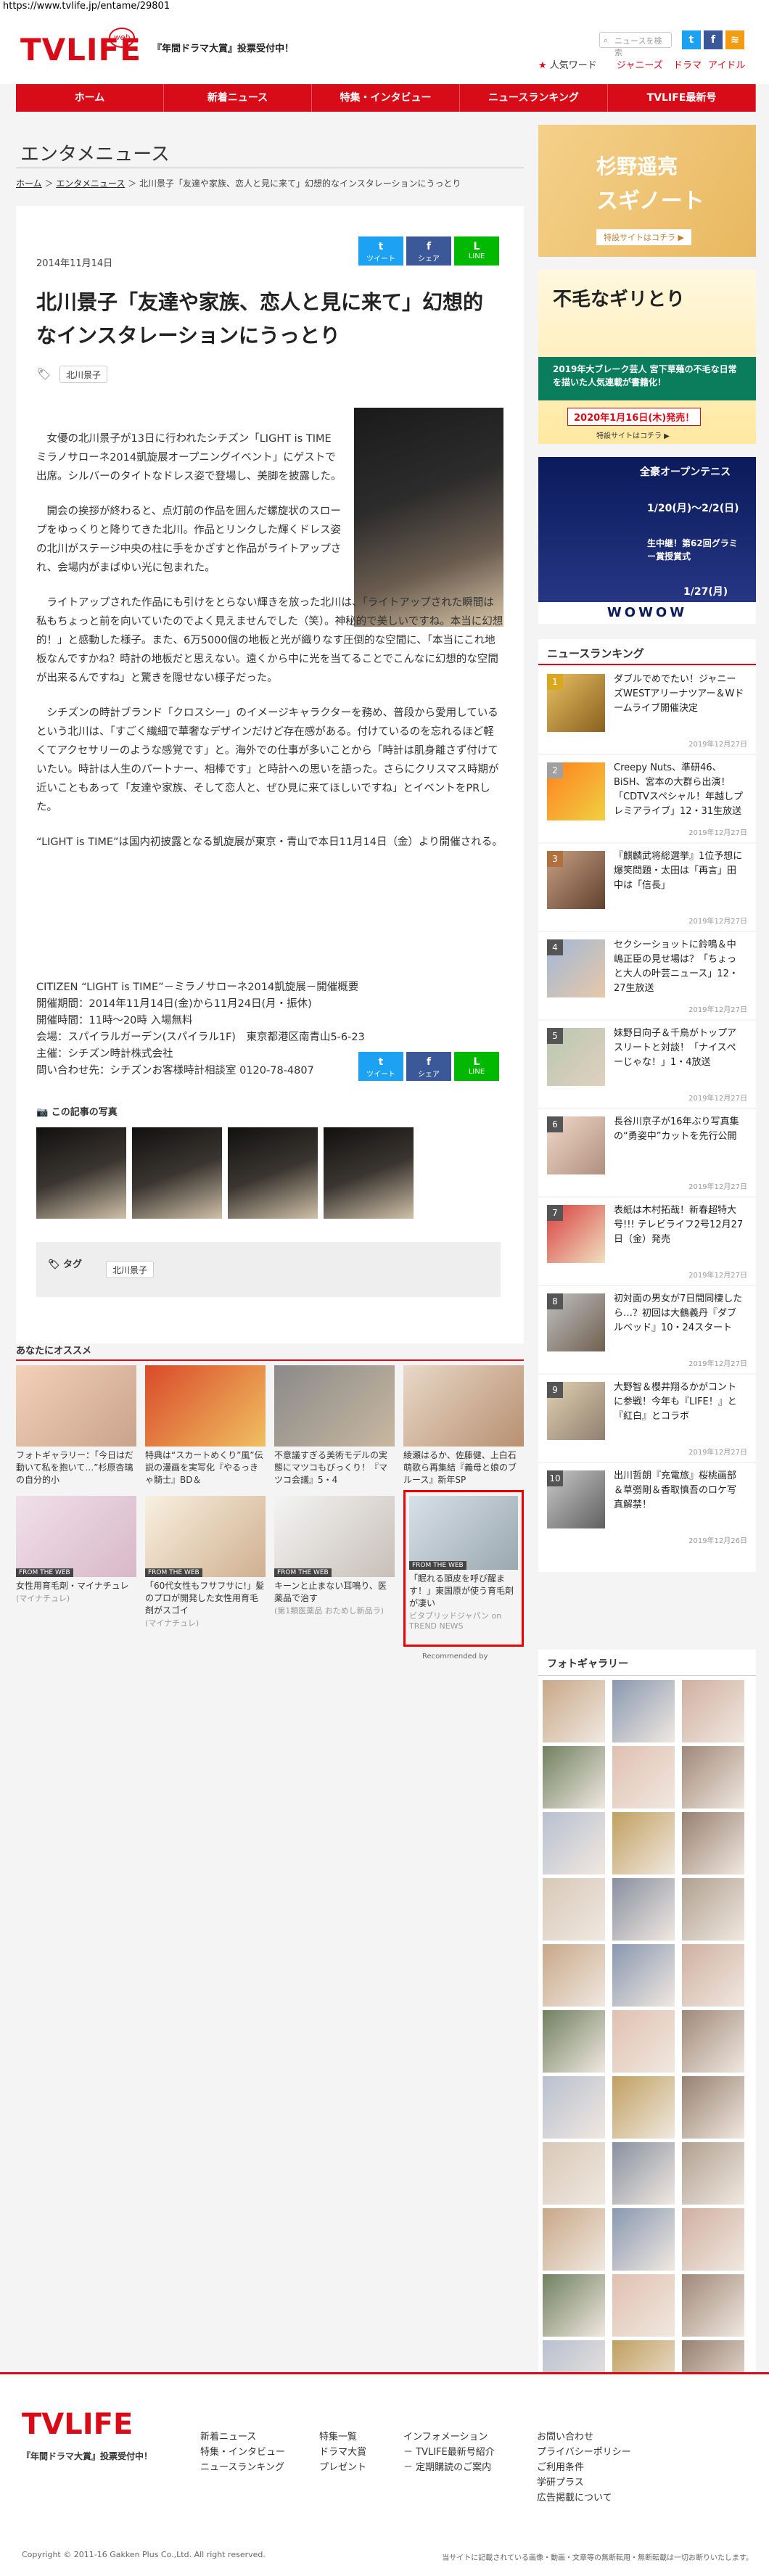  Describe the element at coordinates (342, 2467) in the screenshot. I see `footer-link: プレゼント` at that location.